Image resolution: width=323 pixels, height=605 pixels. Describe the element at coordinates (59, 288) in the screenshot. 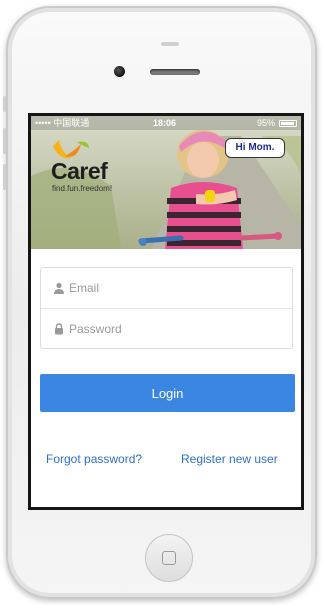

I see `user-icon` at that location.